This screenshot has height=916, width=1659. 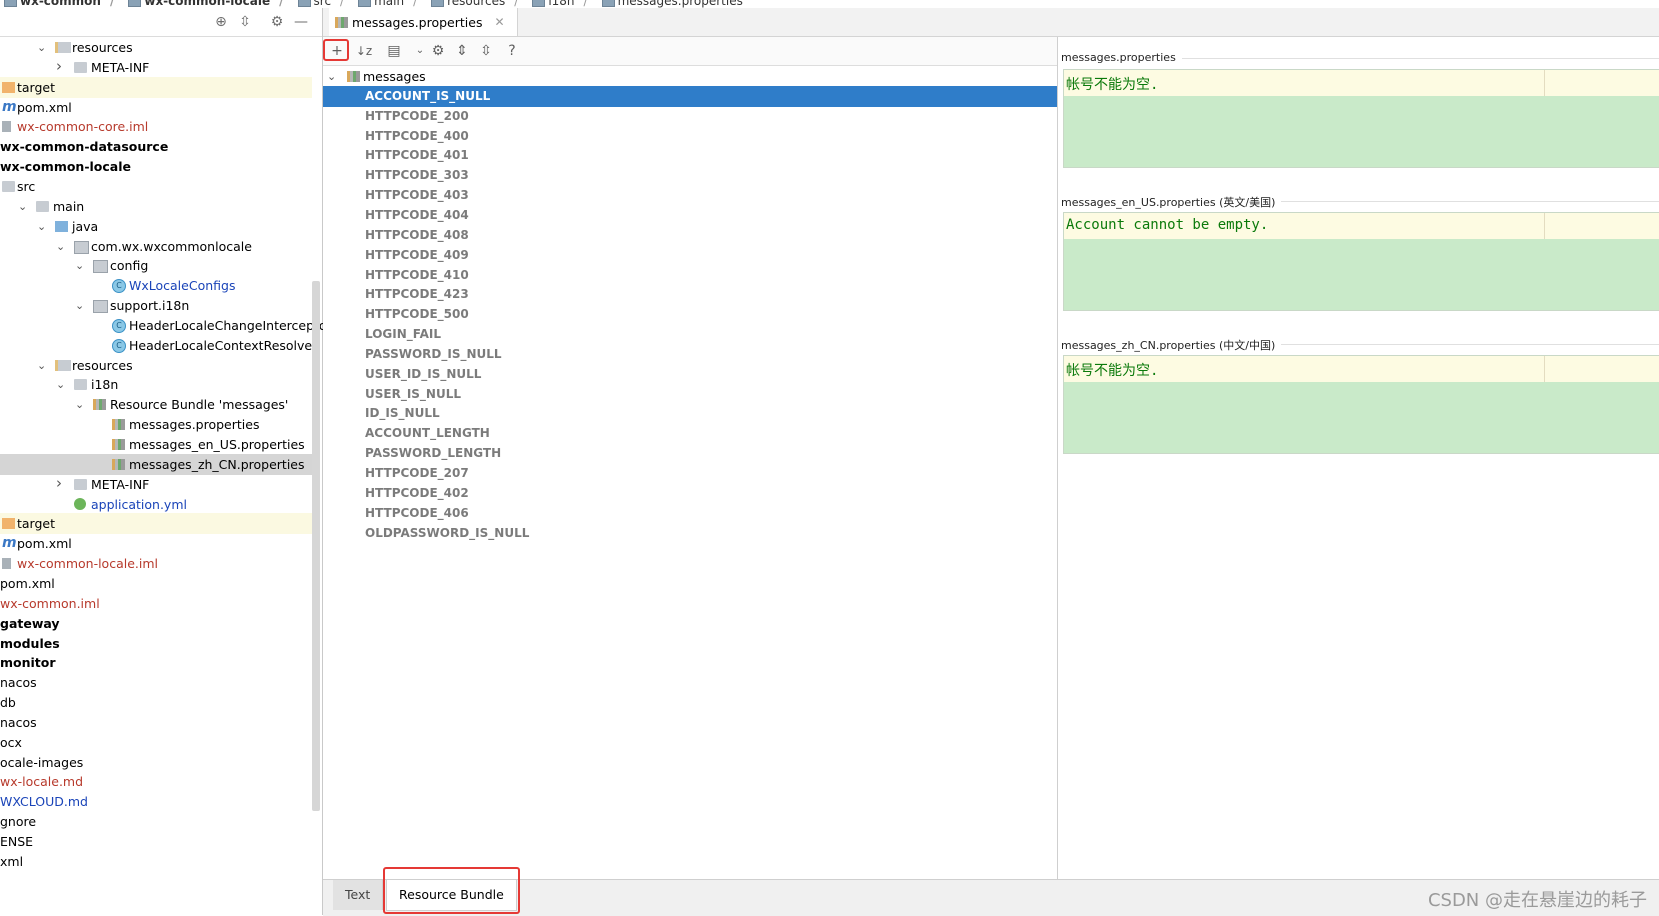 I want to click on tree-item: wx-locale.md, so click(x=156, y=781).